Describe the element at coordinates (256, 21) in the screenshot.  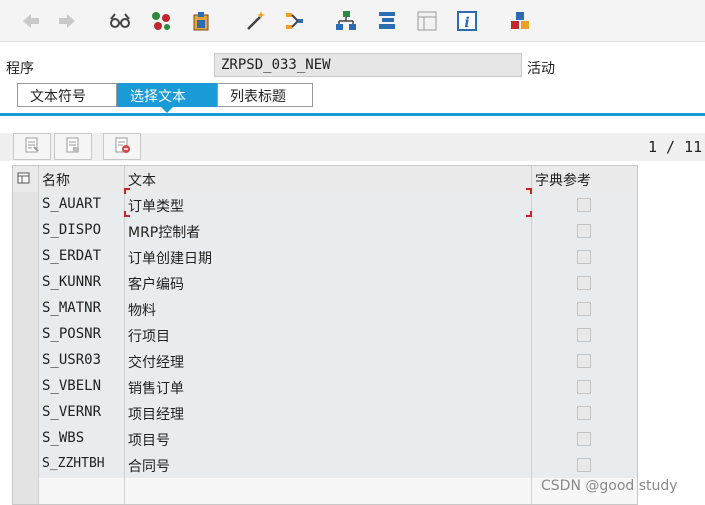
I see `magic-wand-icon` at that location.